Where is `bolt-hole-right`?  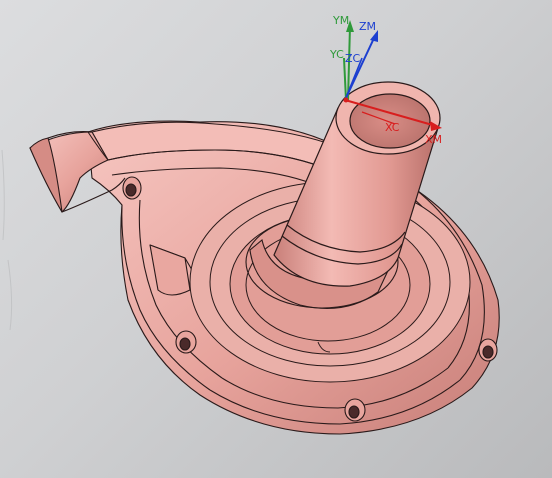 bolt-hole-right is located at coordinates (488, 350).